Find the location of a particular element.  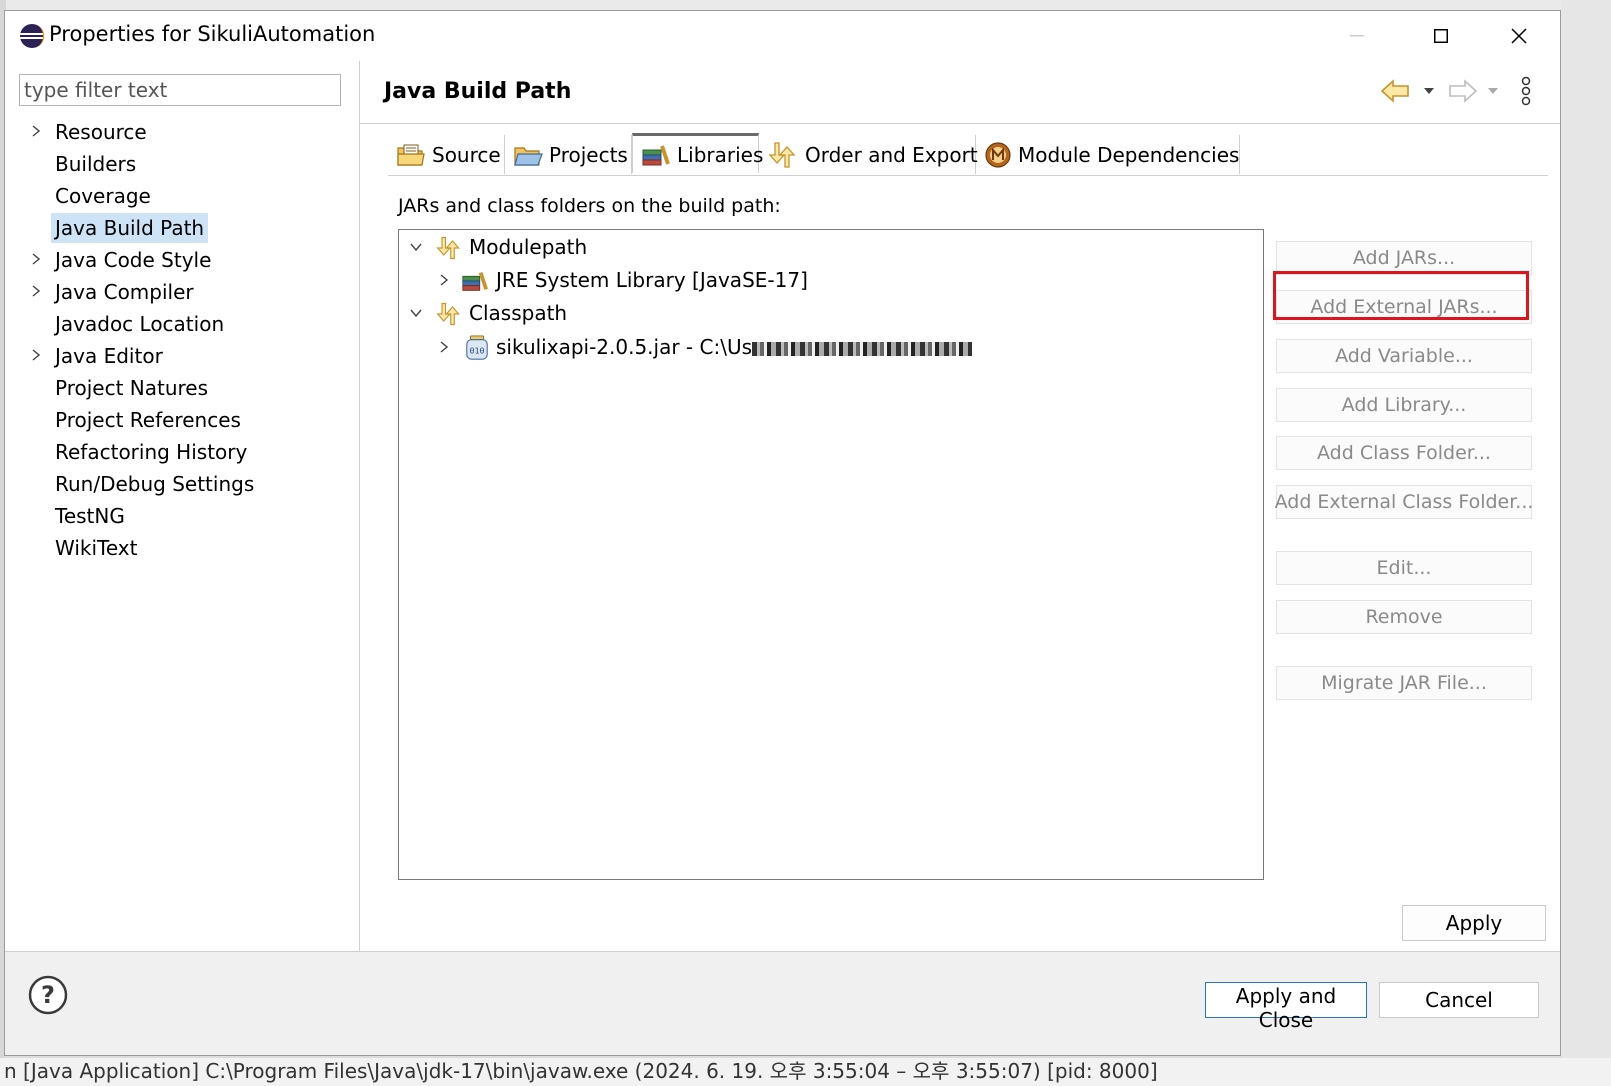

tree-item-run-debug-settings: Run/Debug Settings is located at coordinates (182, 484).